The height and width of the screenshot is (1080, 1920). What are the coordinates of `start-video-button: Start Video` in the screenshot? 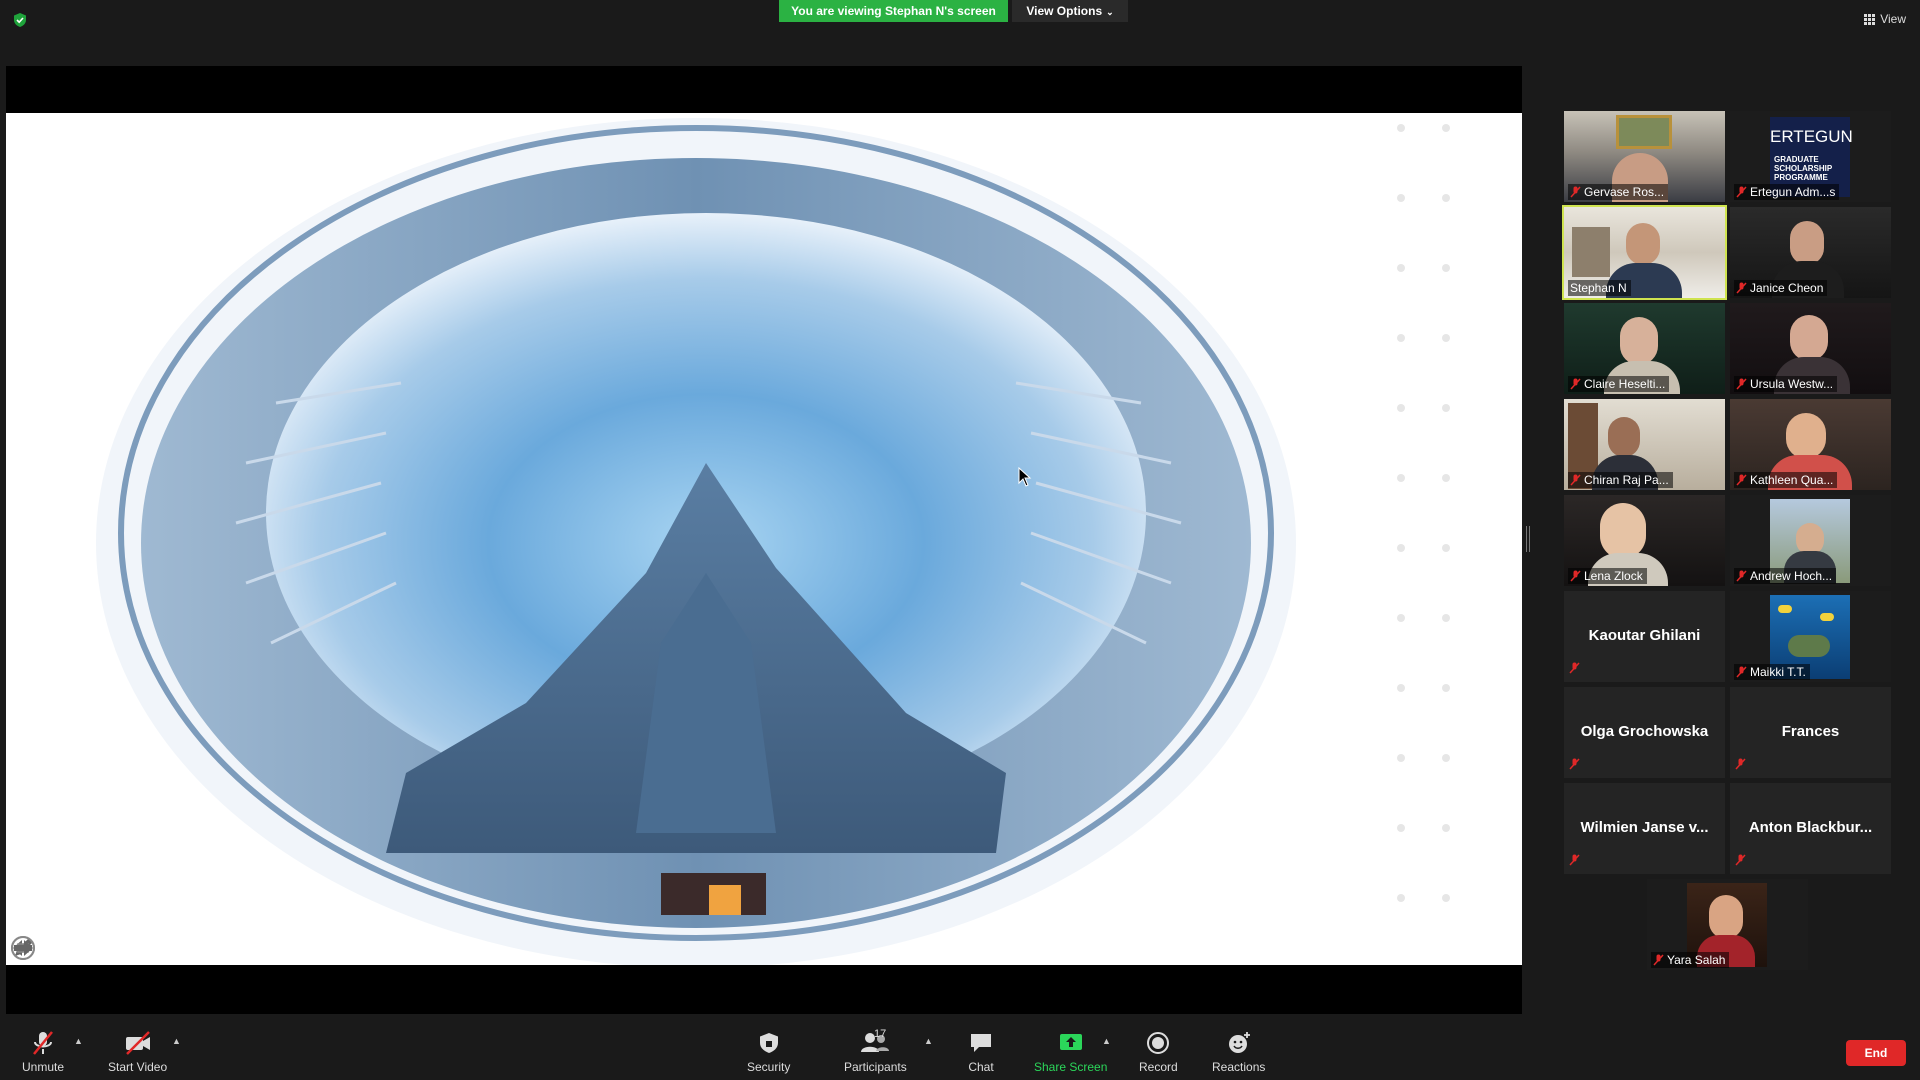 It's located at (137, 1052).